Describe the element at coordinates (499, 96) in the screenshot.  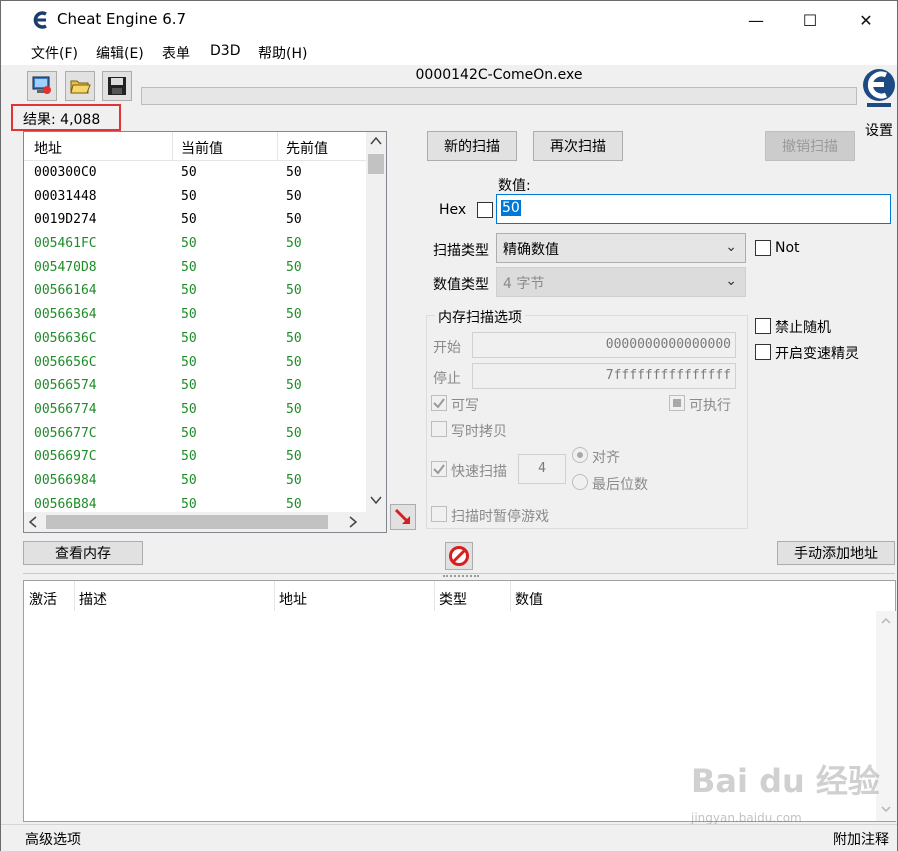
I see `scan-progress-bar` at that location.